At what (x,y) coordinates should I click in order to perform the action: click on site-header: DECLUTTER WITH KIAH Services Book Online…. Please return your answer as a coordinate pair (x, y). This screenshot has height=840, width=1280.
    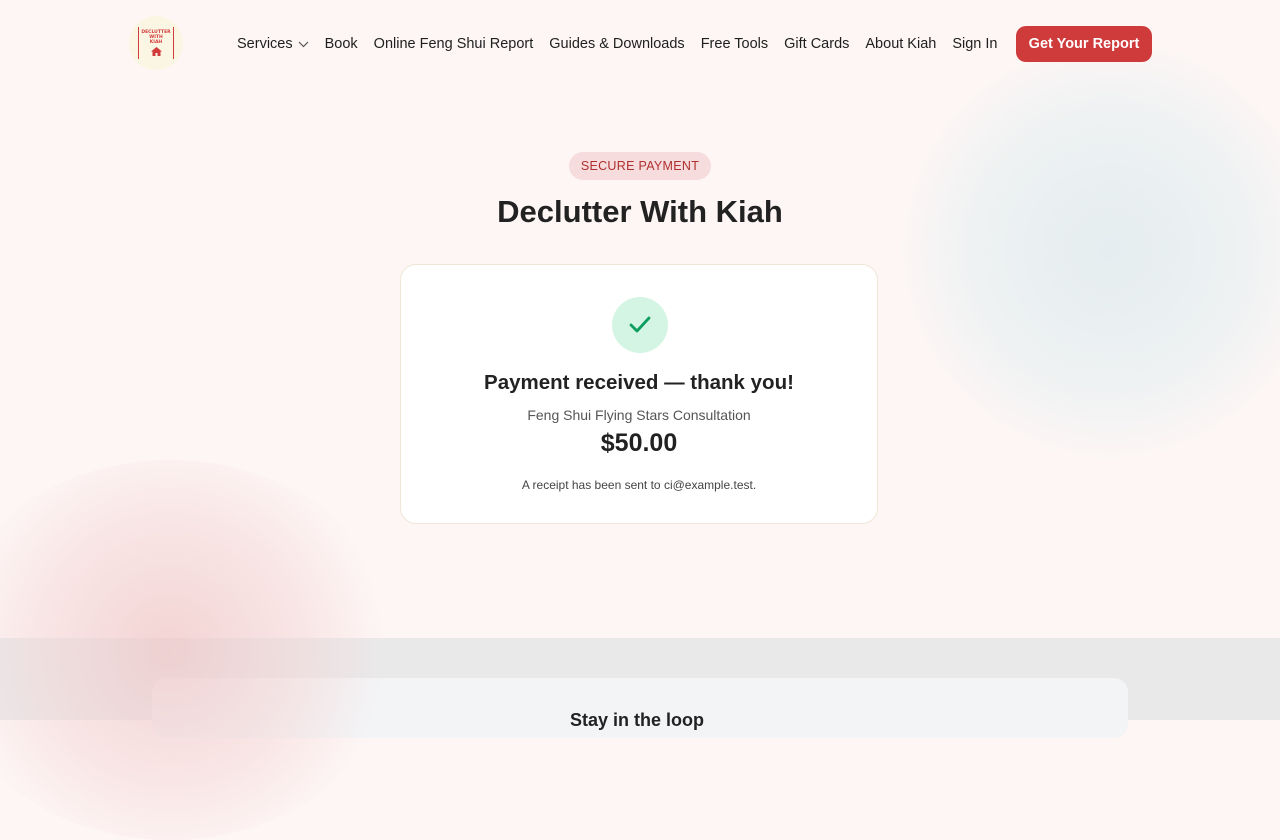
    Looking at the image, I should click on (640, 44).